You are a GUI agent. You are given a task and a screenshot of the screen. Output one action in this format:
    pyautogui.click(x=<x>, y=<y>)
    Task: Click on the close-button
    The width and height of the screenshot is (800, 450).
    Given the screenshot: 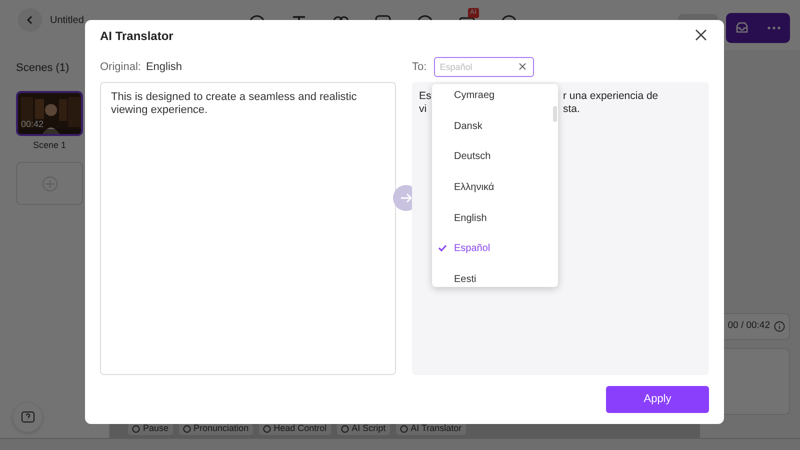 What is the action you would take?
    pyautogui.click(x=702, y=36)
    